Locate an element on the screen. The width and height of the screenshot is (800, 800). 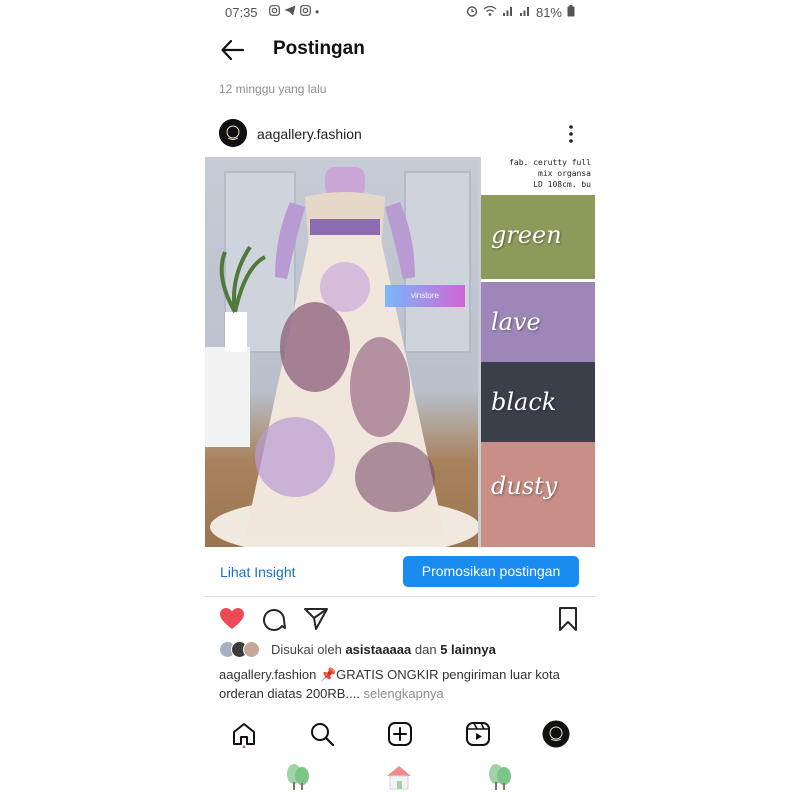
caption-username: aagallery.fashion is located at coordinates (267, 674).